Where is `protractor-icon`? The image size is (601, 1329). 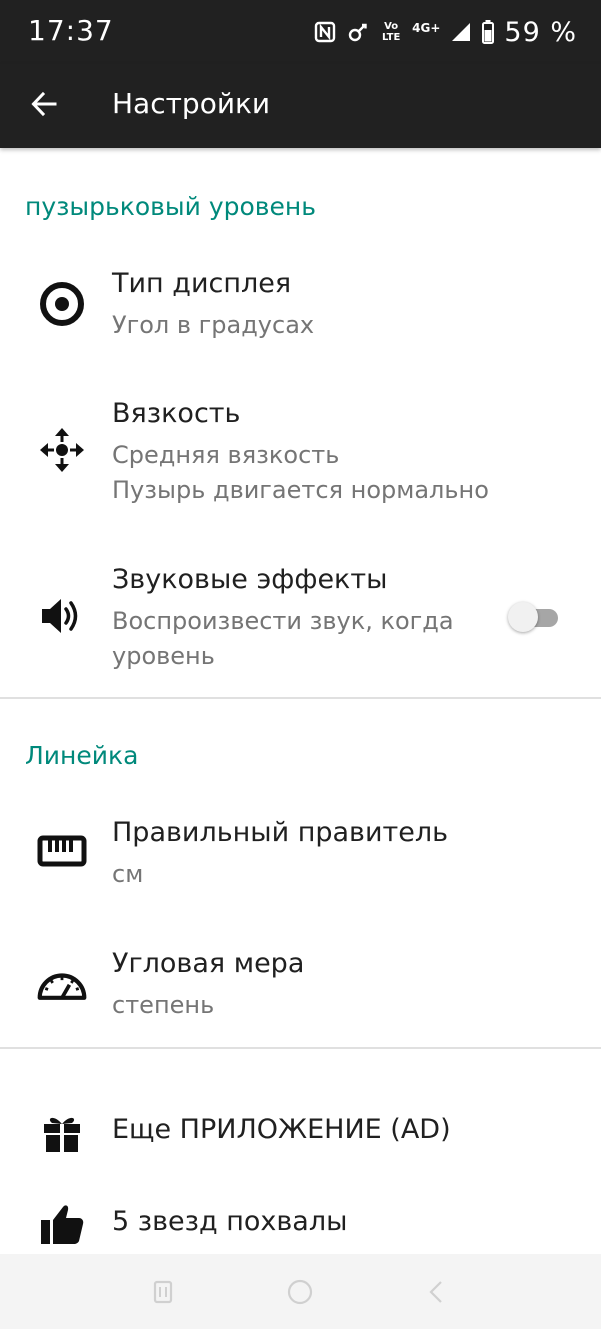 protractor-icon is located at coordinates (62, 982).